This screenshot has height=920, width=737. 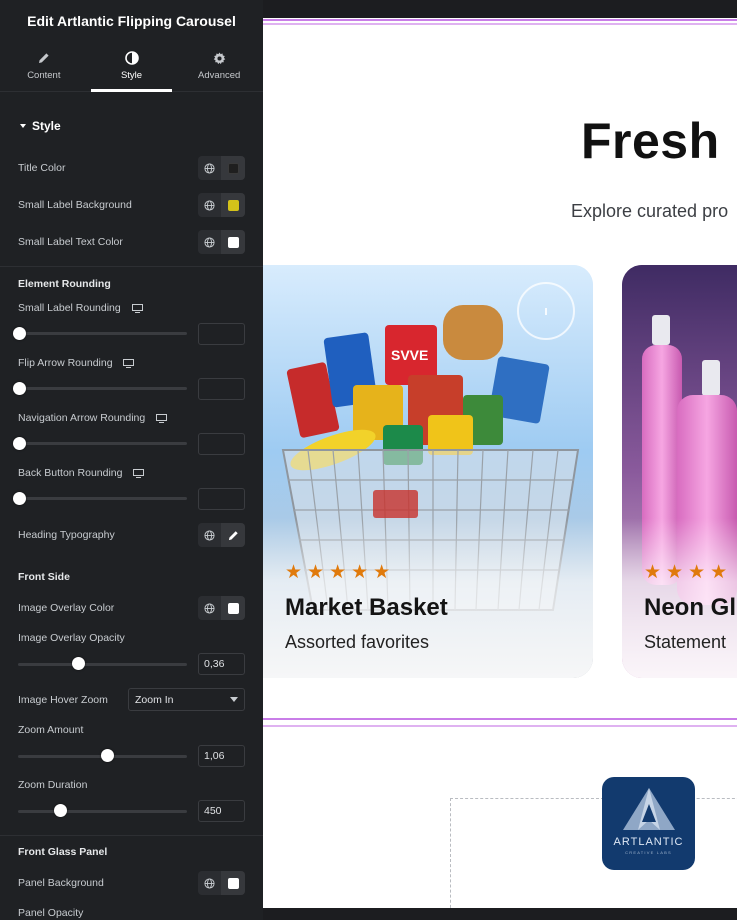 What do you see at coordinates (186, 699) in the screenshot?
I see `image-hover-zoom-select: Zoom In` at bounding box center [186, 699].